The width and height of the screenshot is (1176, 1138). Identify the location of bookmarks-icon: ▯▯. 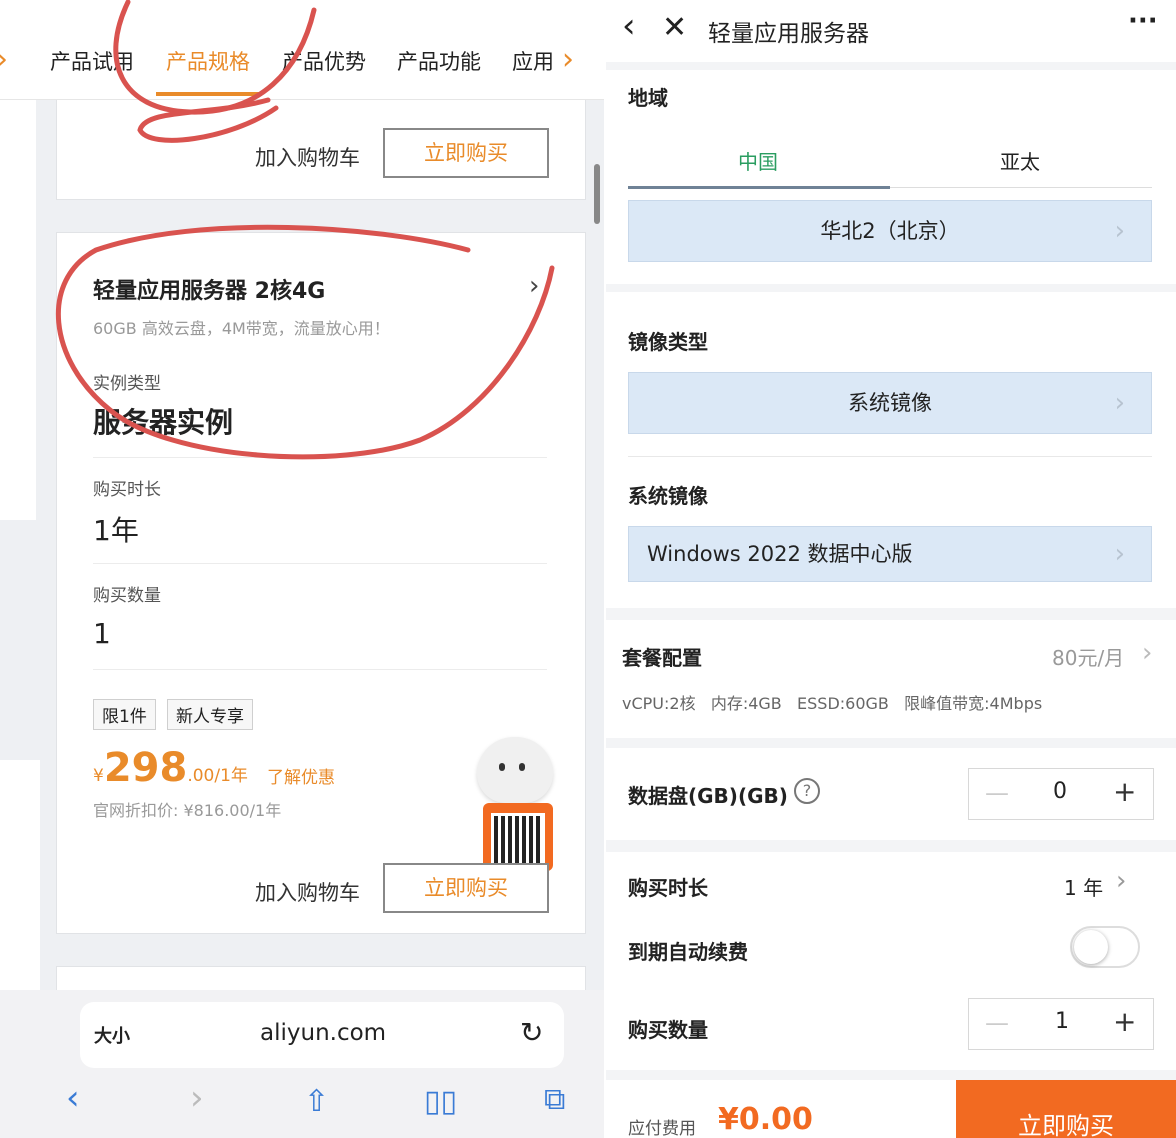
(440, 1101).